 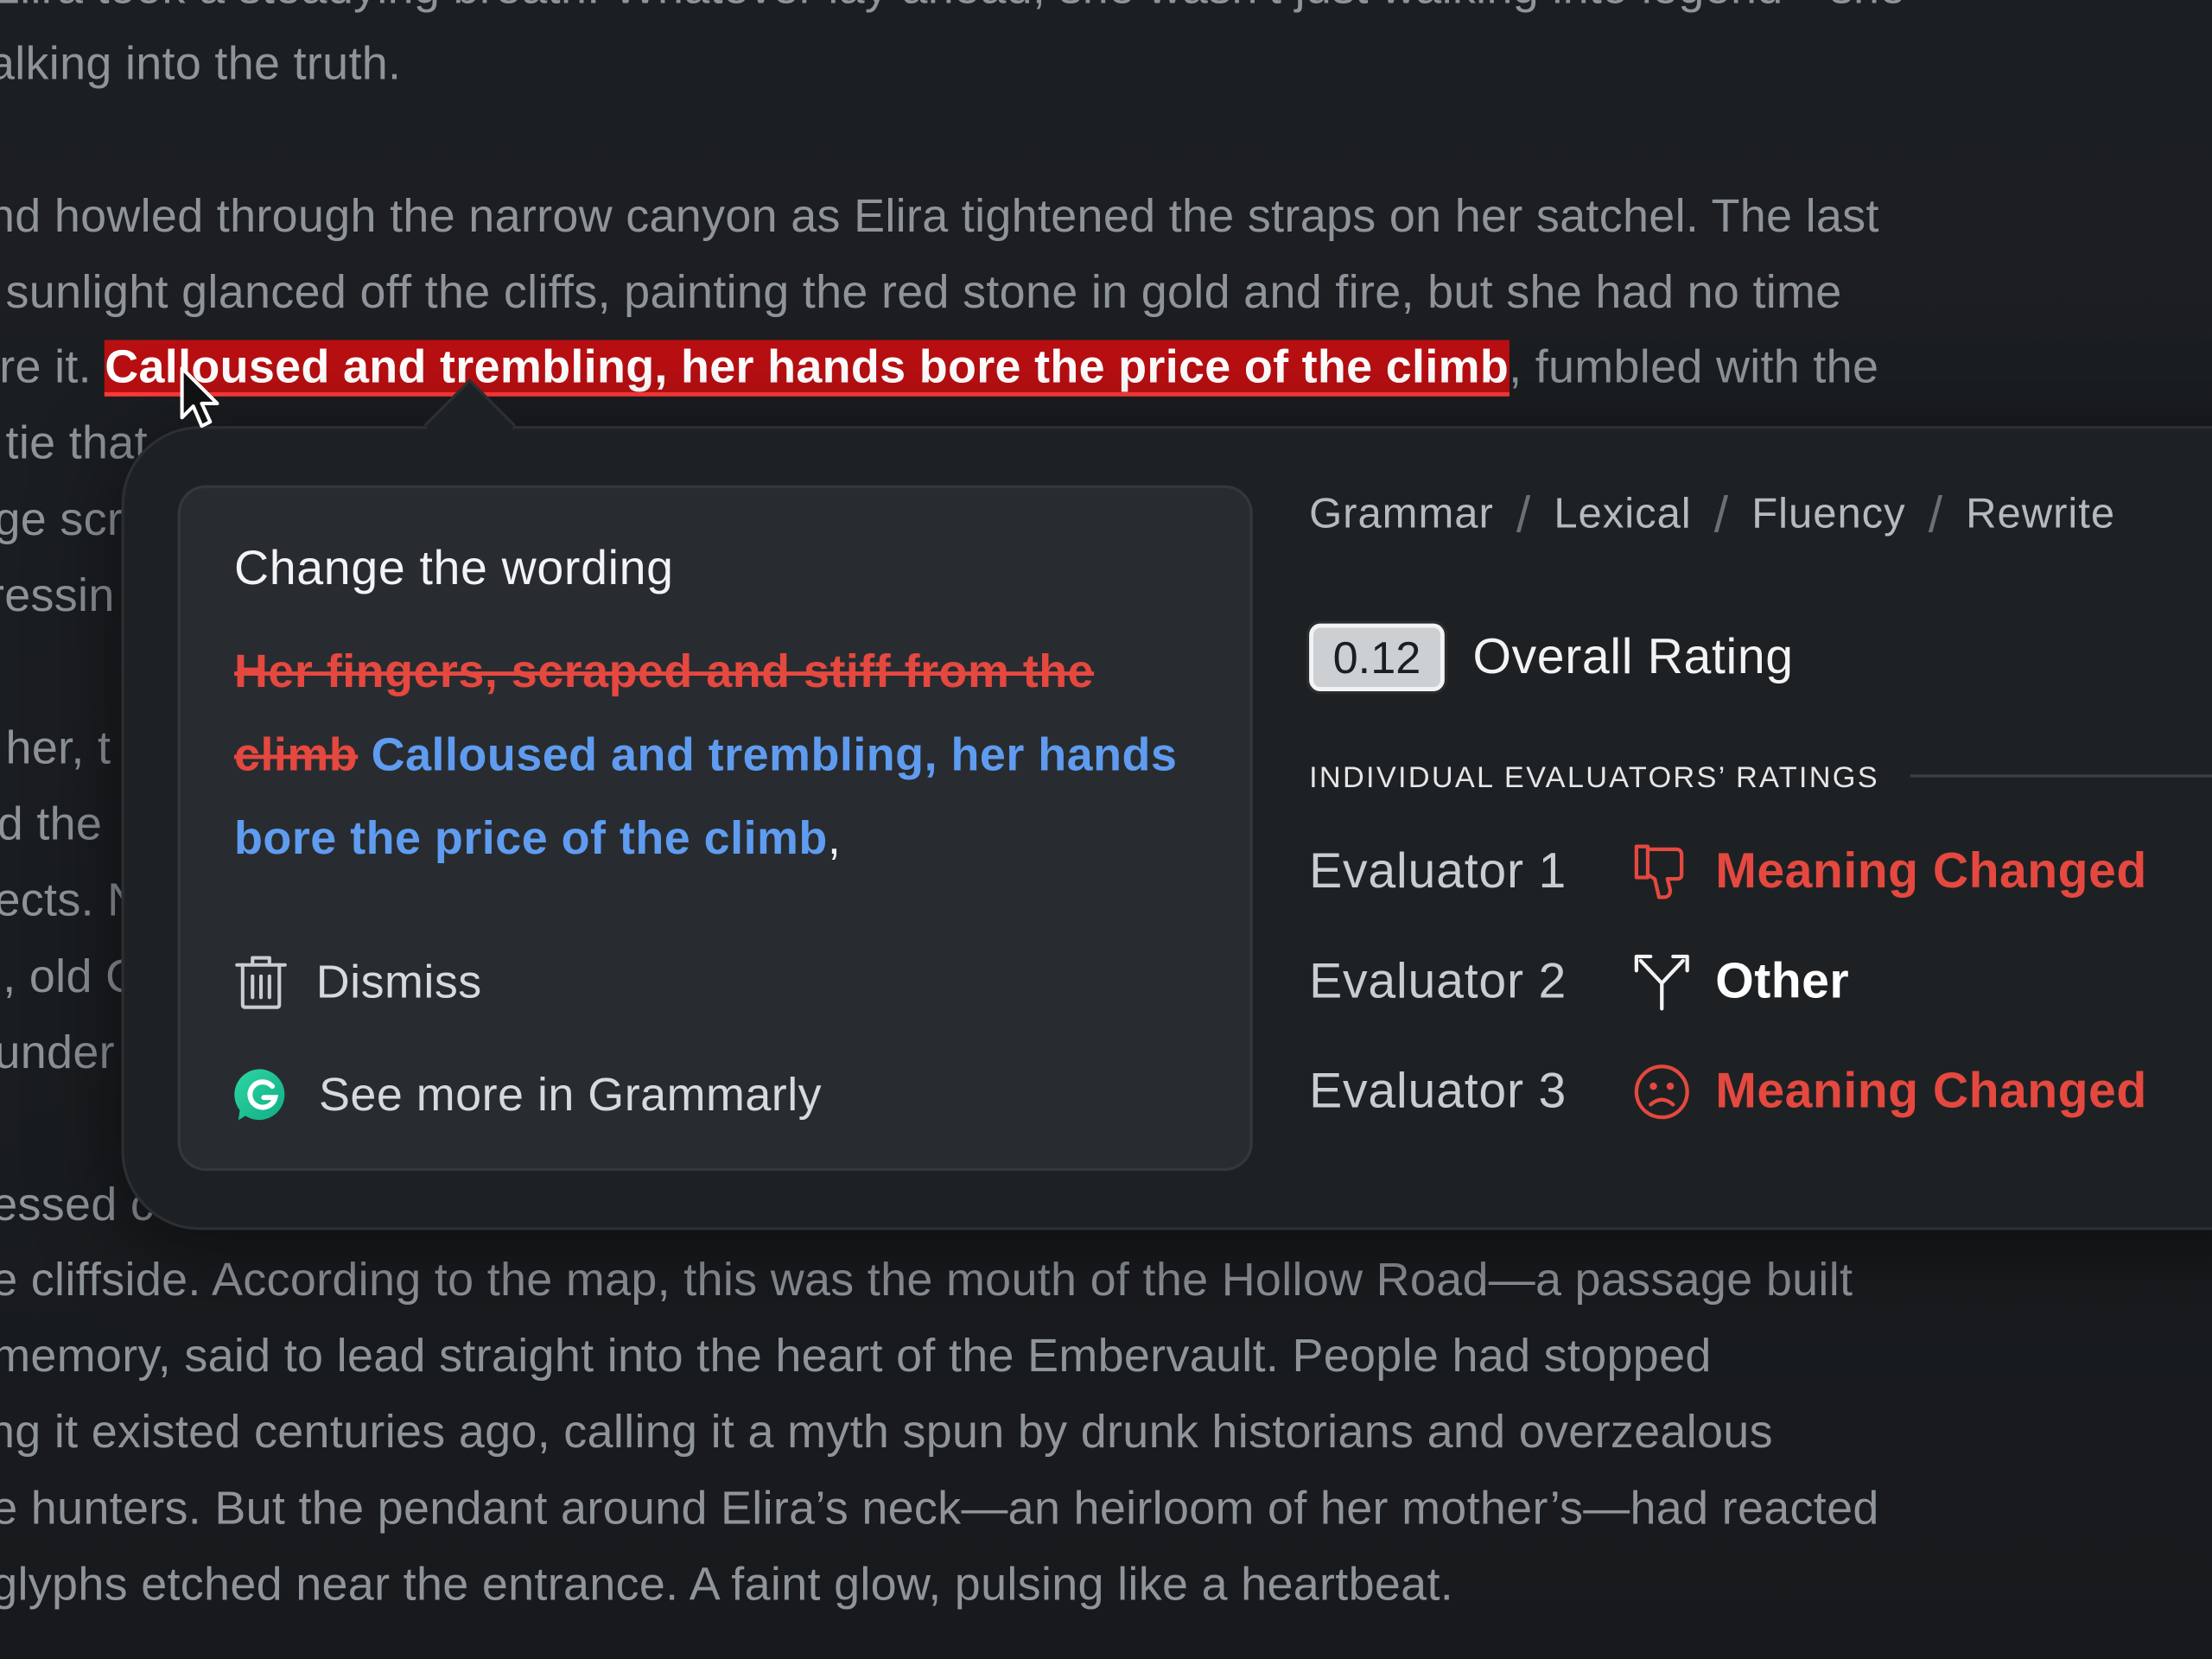 I want to click on evaluator-name: Evaluator 3, so click(x=1438, y=1091).